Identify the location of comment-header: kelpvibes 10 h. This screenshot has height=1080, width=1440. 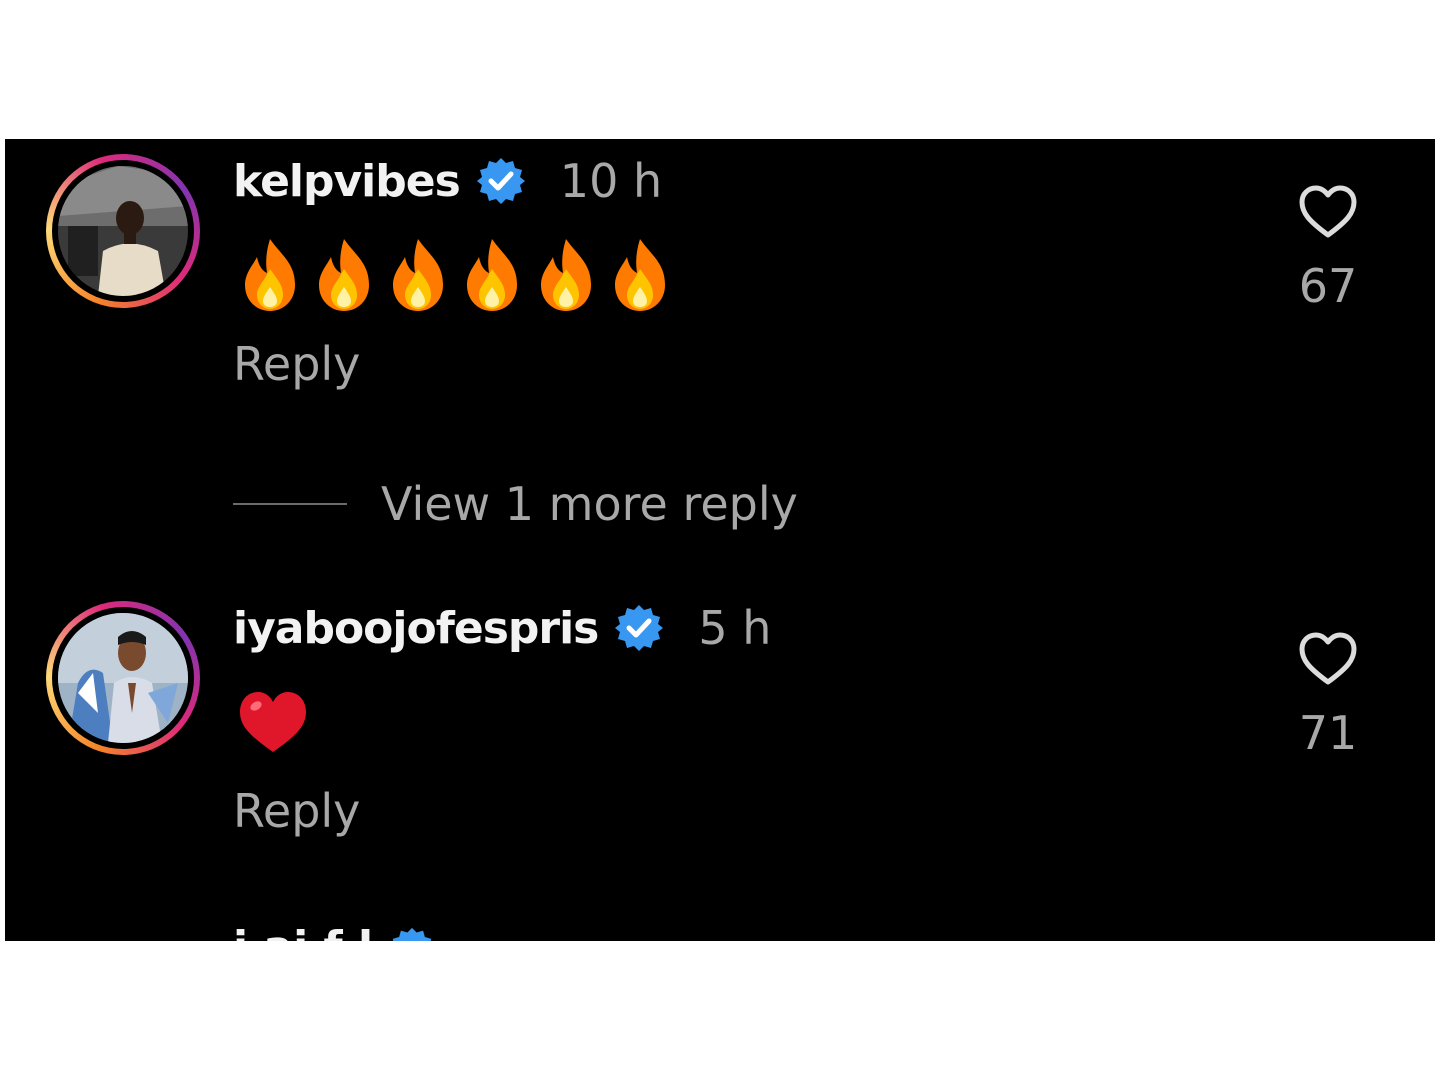
(447, 181).